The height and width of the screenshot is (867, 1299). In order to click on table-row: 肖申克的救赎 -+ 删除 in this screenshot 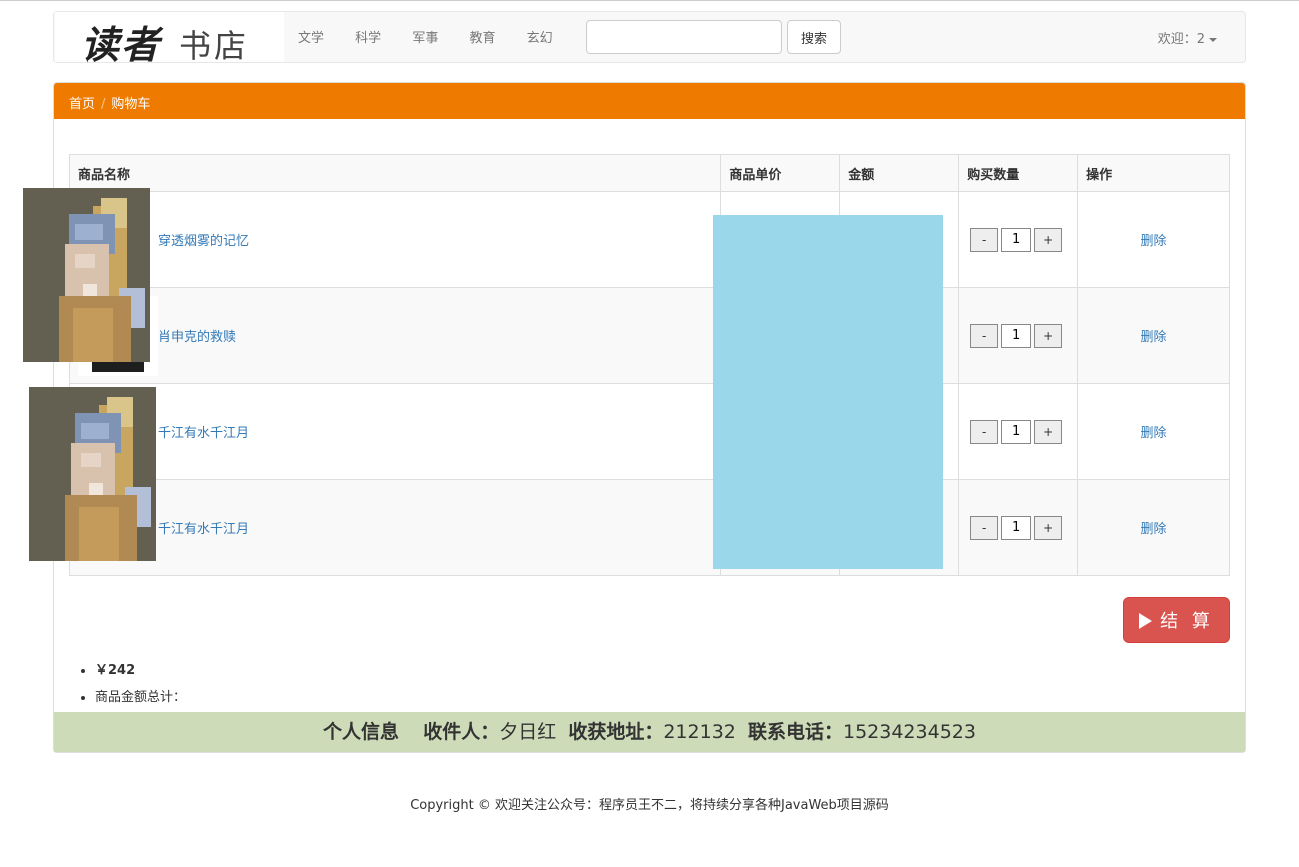, I will do `click(649, 335)`.